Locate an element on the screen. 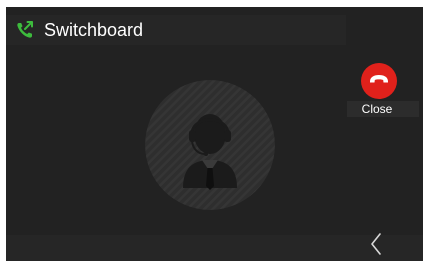 The image size is (429, 261). phone-transfer-icon is located at coordinates (25, 30).